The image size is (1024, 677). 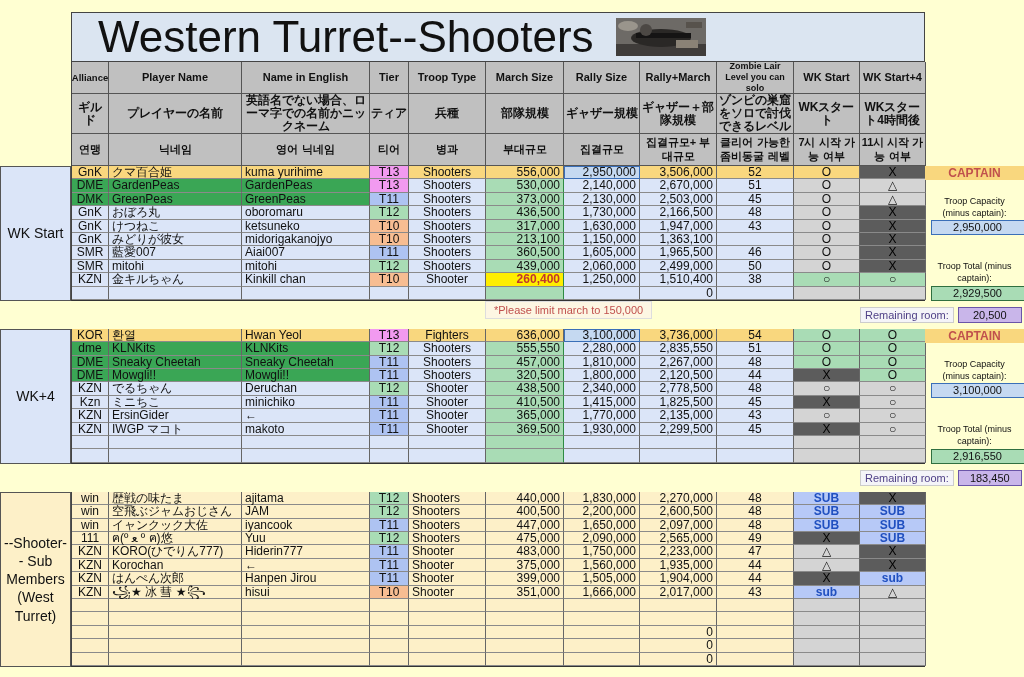 I want to click on table-cell: 3,736,000, so click(x=678, y=335).